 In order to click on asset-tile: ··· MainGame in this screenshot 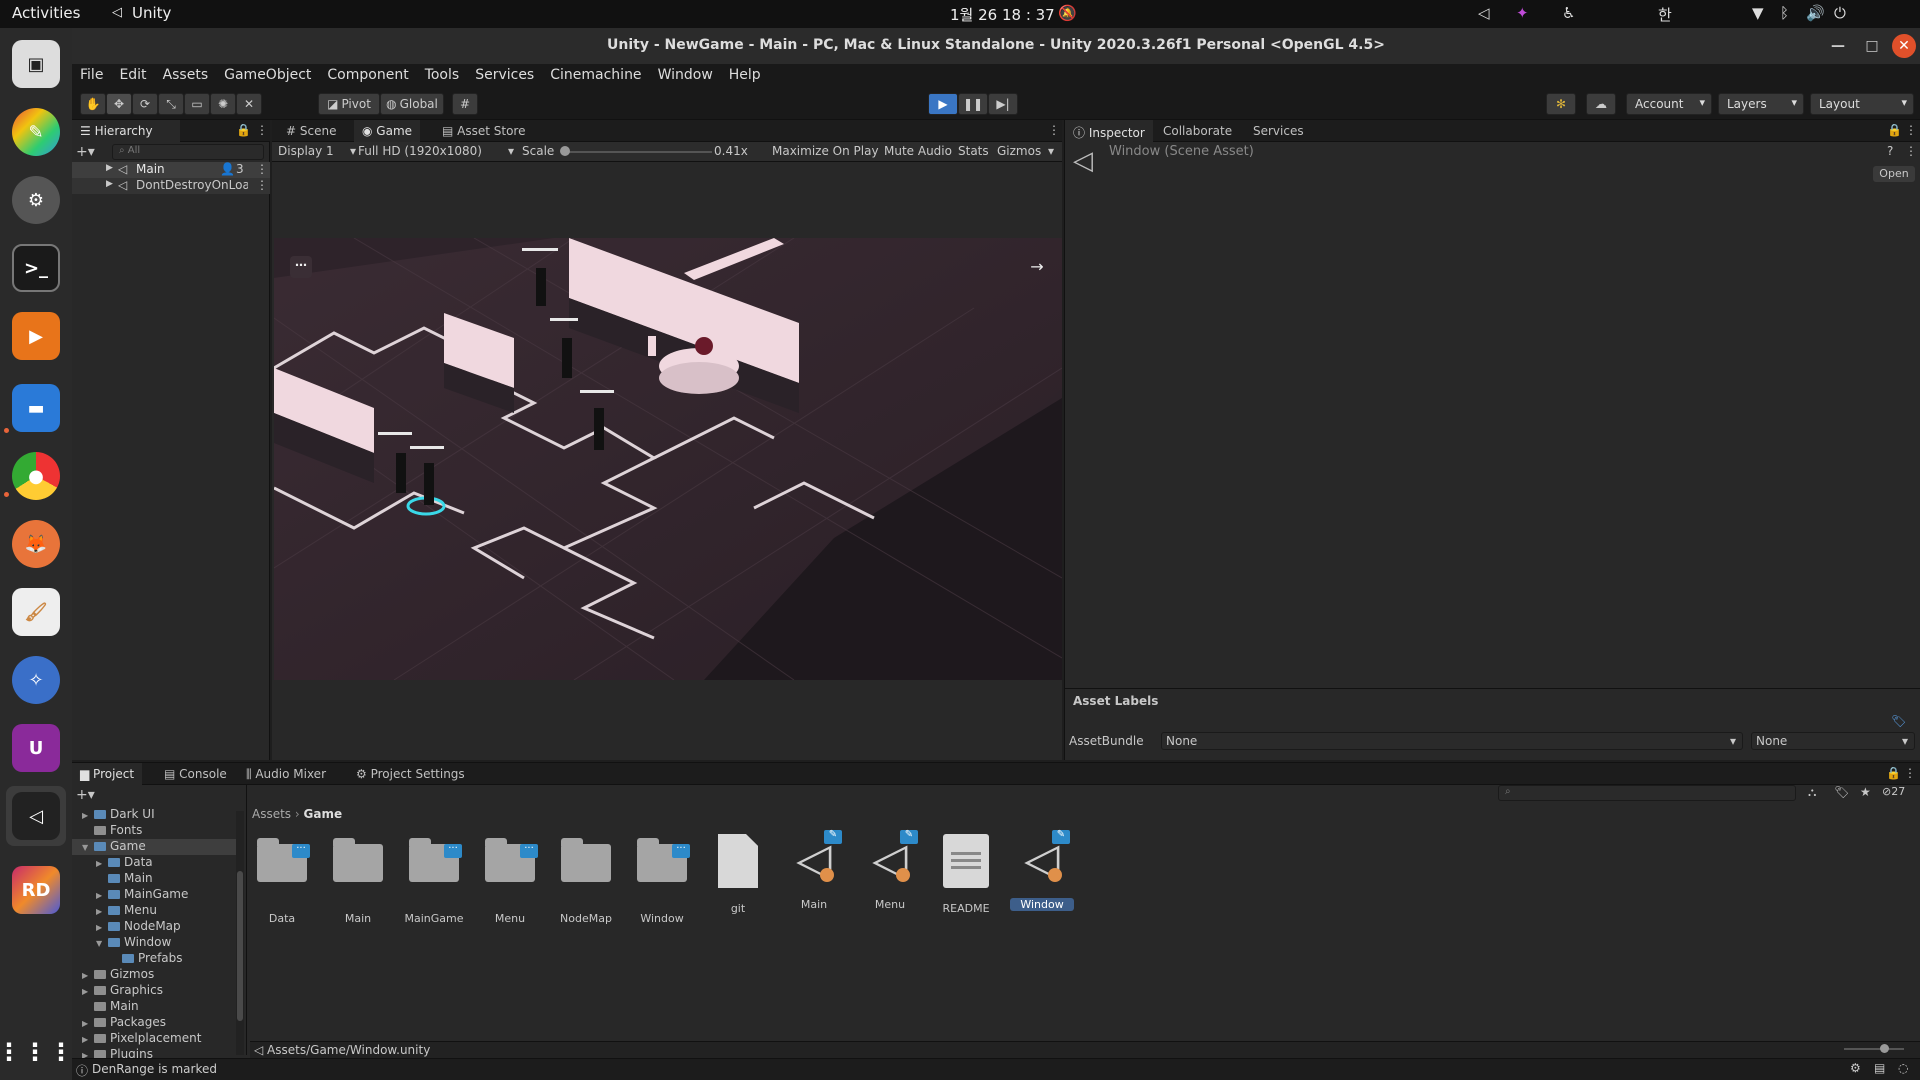, I will do `click(434, 877)`.